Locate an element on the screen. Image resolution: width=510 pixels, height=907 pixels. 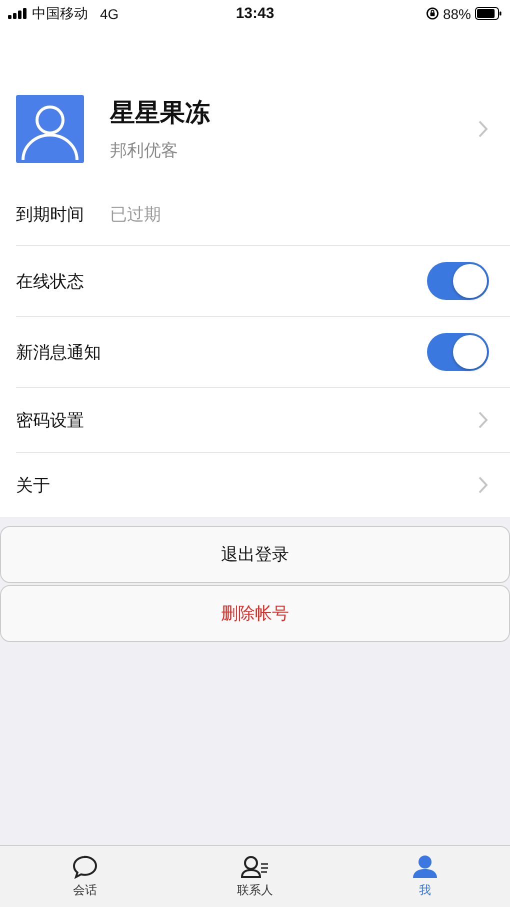
chat-bubble-icon is located at coordinates (85, 866).